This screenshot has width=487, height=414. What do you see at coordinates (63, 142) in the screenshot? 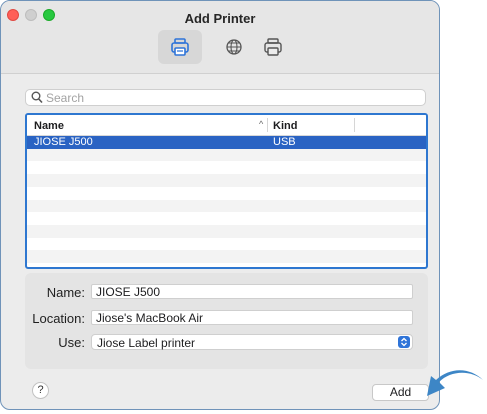
I see `printer-name-cell: JIOSE J500` at bounding box center [63, 142].